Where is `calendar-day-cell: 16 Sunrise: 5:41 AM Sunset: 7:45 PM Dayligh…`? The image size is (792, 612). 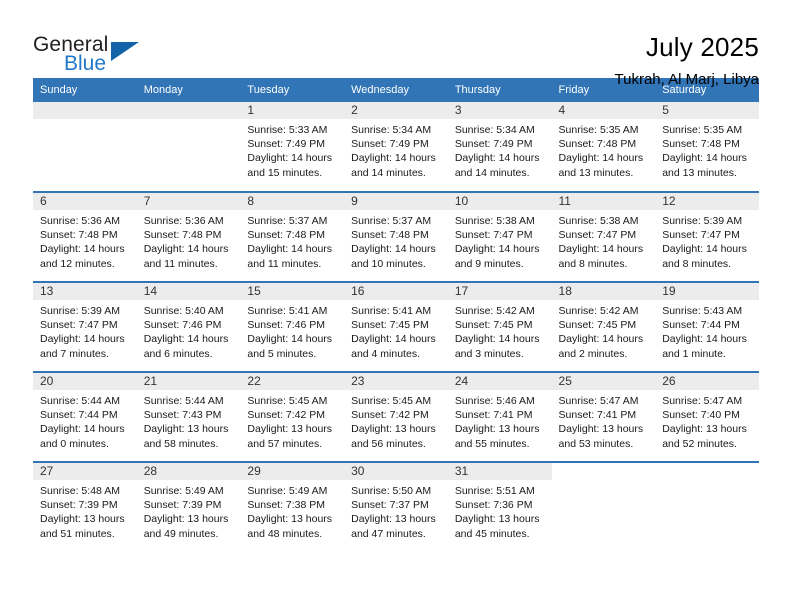
calendar-day-cell: 16 Sunrise: 5:41 AM Sunset: 7:45 PM Dayligh… is located at coordinates (396, 326).